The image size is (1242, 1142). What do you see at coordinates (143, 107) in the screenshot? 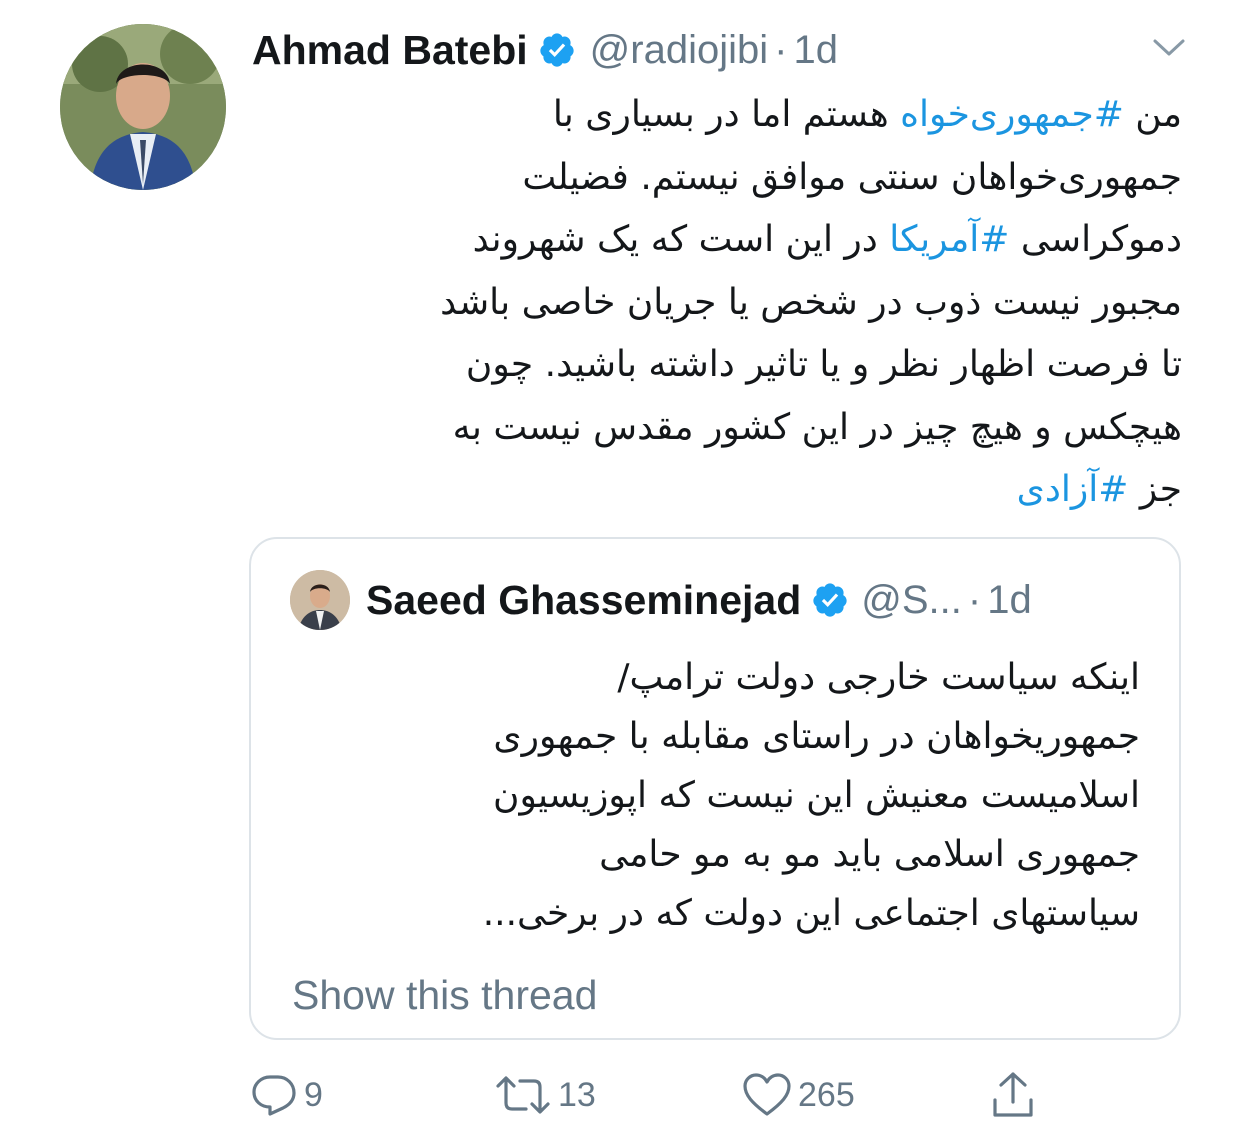
I see `author-avatar` at bounding box center [143, 107].